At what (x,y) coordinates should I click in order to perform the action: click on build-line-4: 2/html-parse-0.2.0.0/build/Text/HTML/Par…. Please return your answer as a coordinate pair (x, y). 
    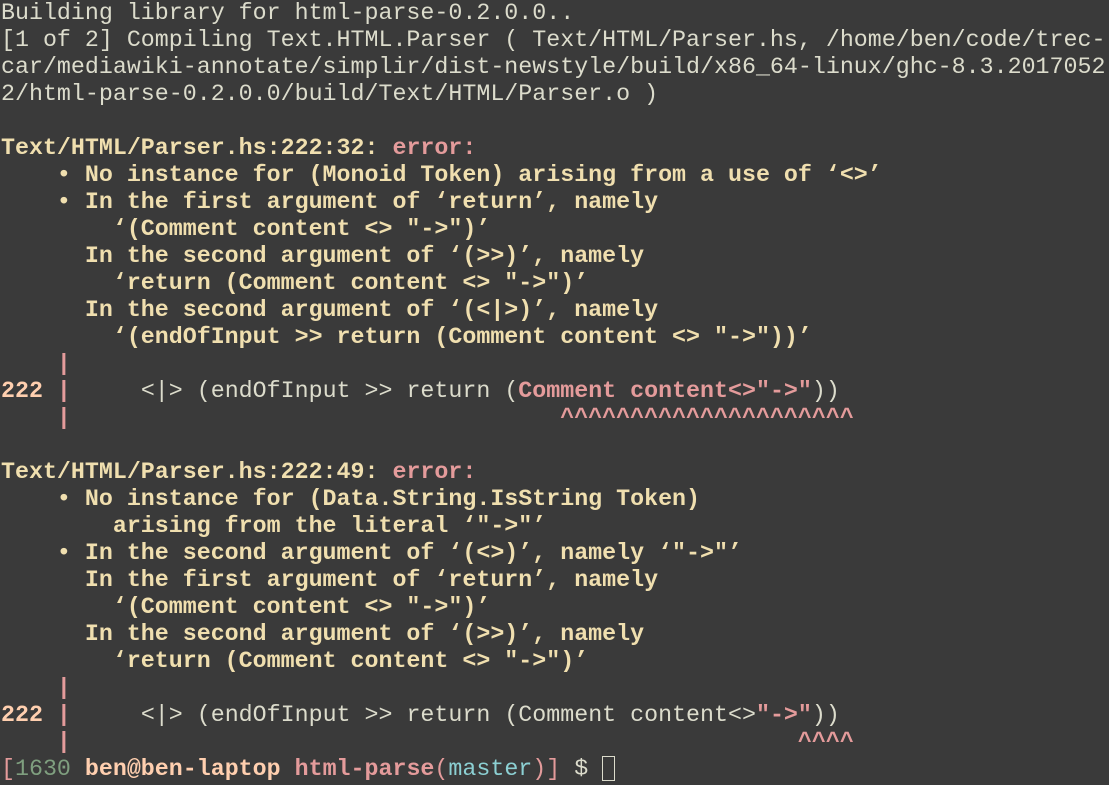
    Looking at the image, I should click on (330, 94).